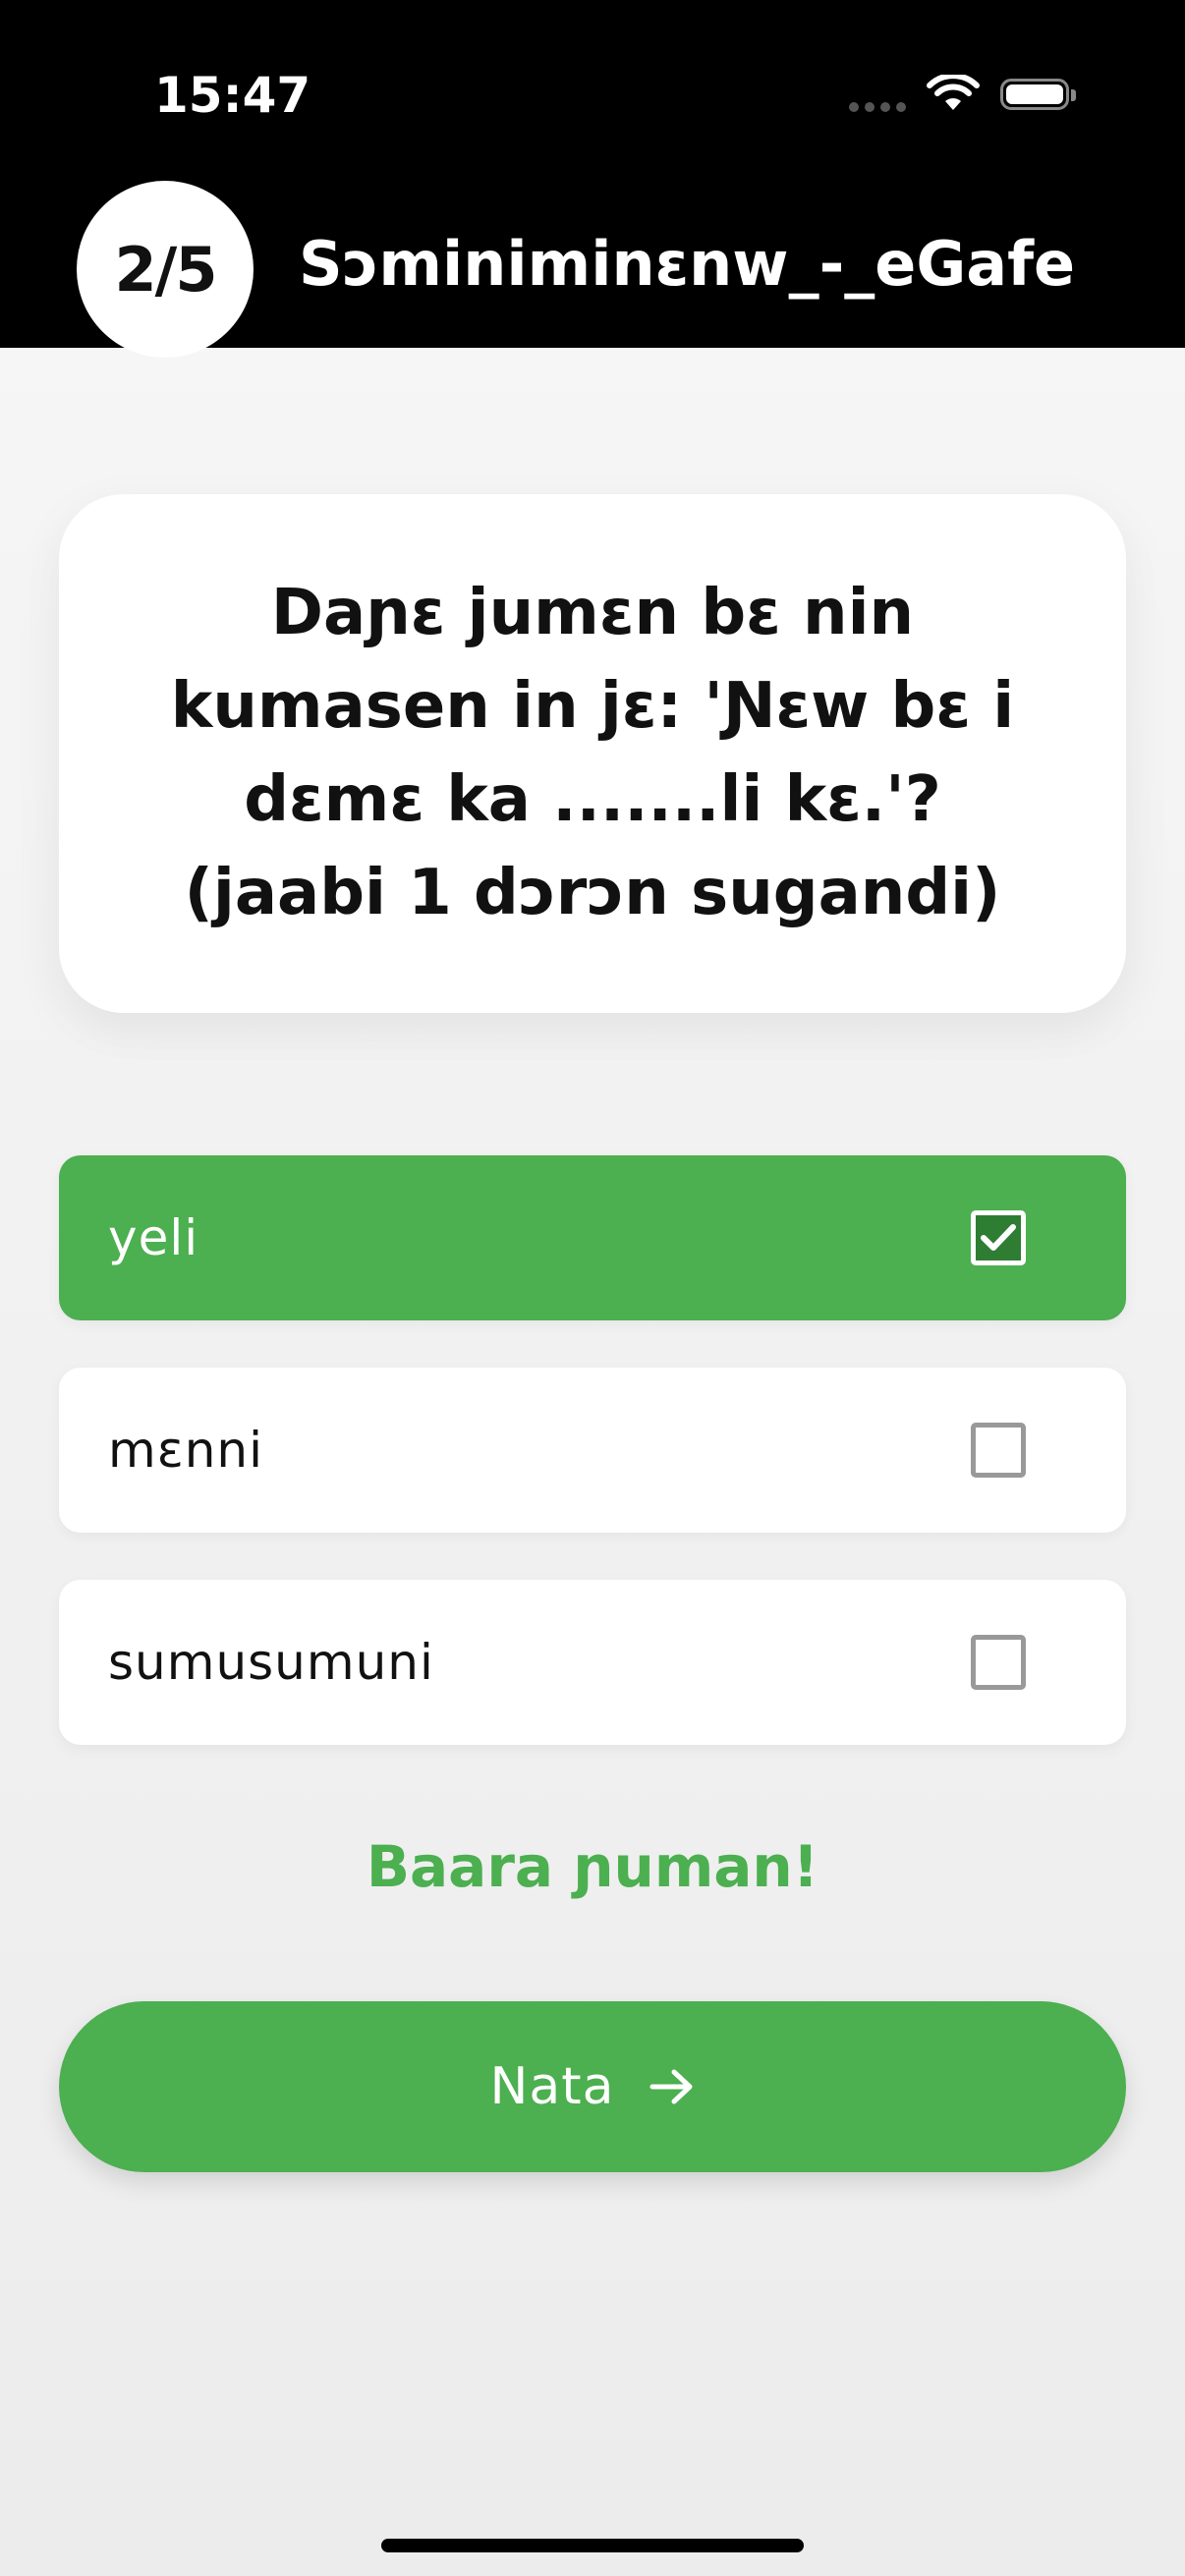 The height and width of the screenshot is (2576, 1185). What do you see at coordinates (671, 2086) in the screenshot?
I see `arrow-right-icon` at bounding box center [671, 2086].